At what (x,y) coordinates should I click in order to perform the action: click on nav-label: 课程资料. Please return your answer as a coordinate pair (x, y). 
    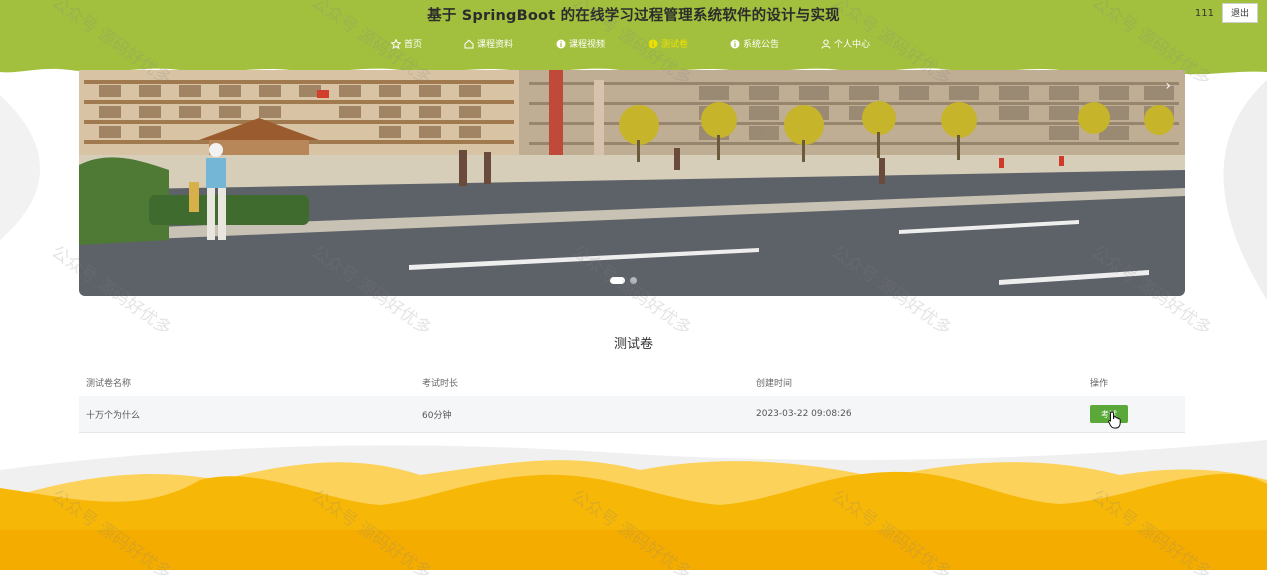
    Looking at the image, I should click on (495, 43).